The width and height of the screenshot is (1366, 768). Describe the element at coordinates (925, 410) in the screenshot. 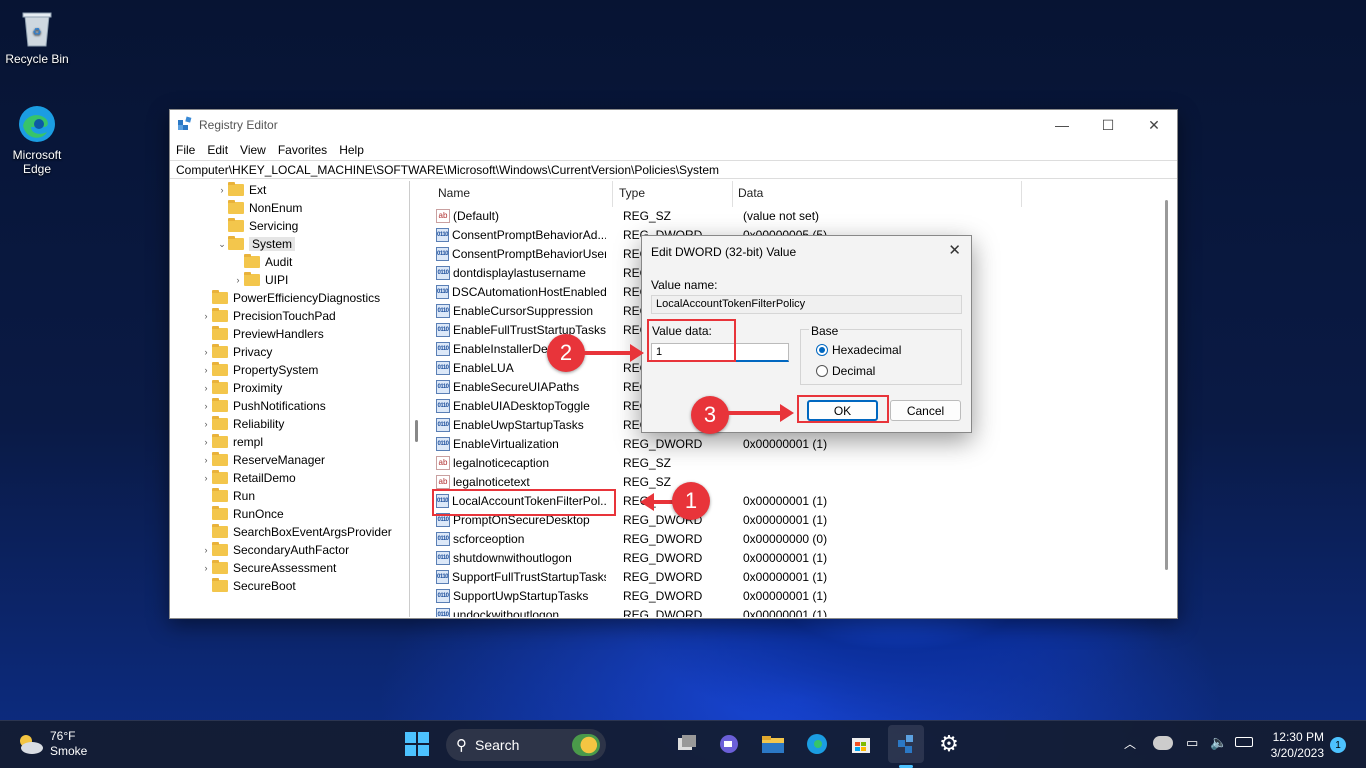

I see `cancel-button: Cancel` at that location.